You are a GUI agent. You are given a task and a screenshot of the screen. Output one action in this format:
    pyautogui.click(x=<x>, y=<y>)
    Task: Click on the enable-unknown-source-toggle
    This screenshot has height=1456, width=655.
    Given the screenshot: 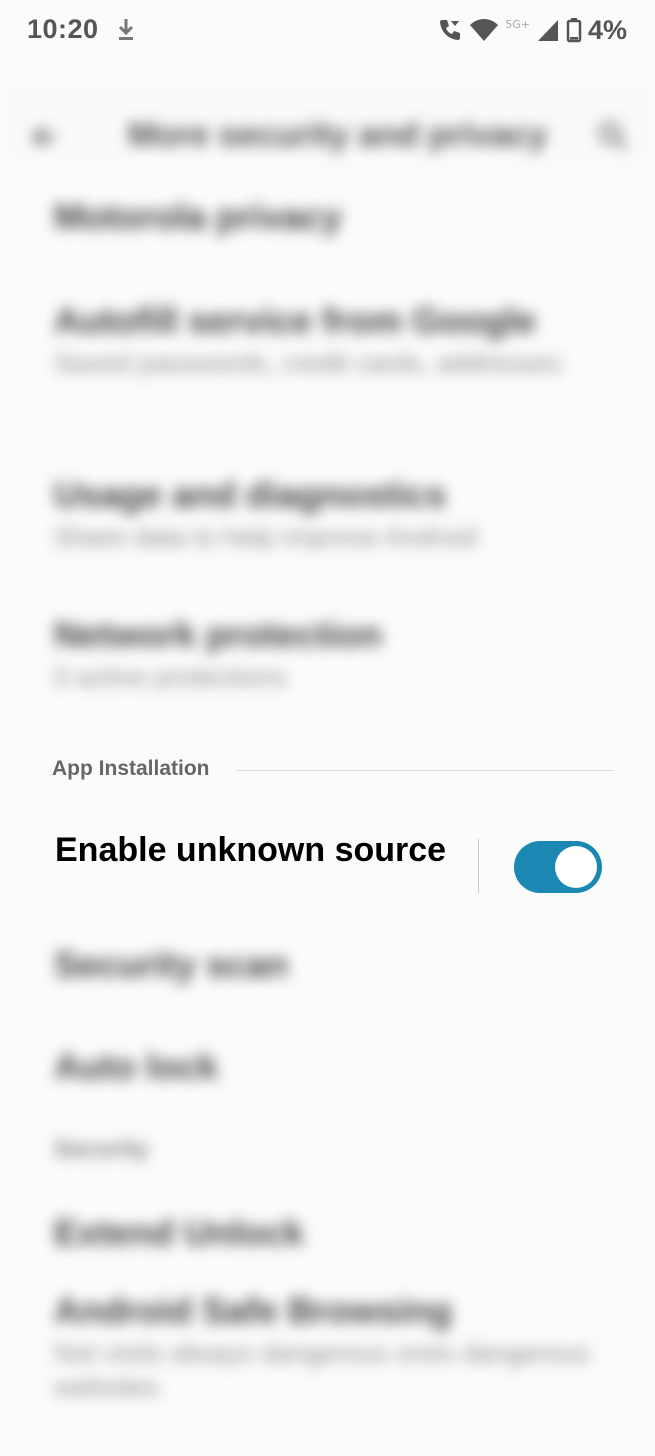 What is the action you would take?
    pyautogui.click(x=558, y=867)
    